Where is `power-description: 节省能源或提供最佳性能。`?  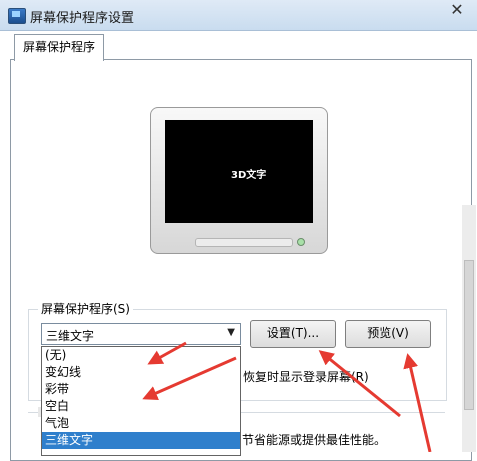 power-description: 节省能源或提供最佳性能。 is located at coordinates (314, 440).